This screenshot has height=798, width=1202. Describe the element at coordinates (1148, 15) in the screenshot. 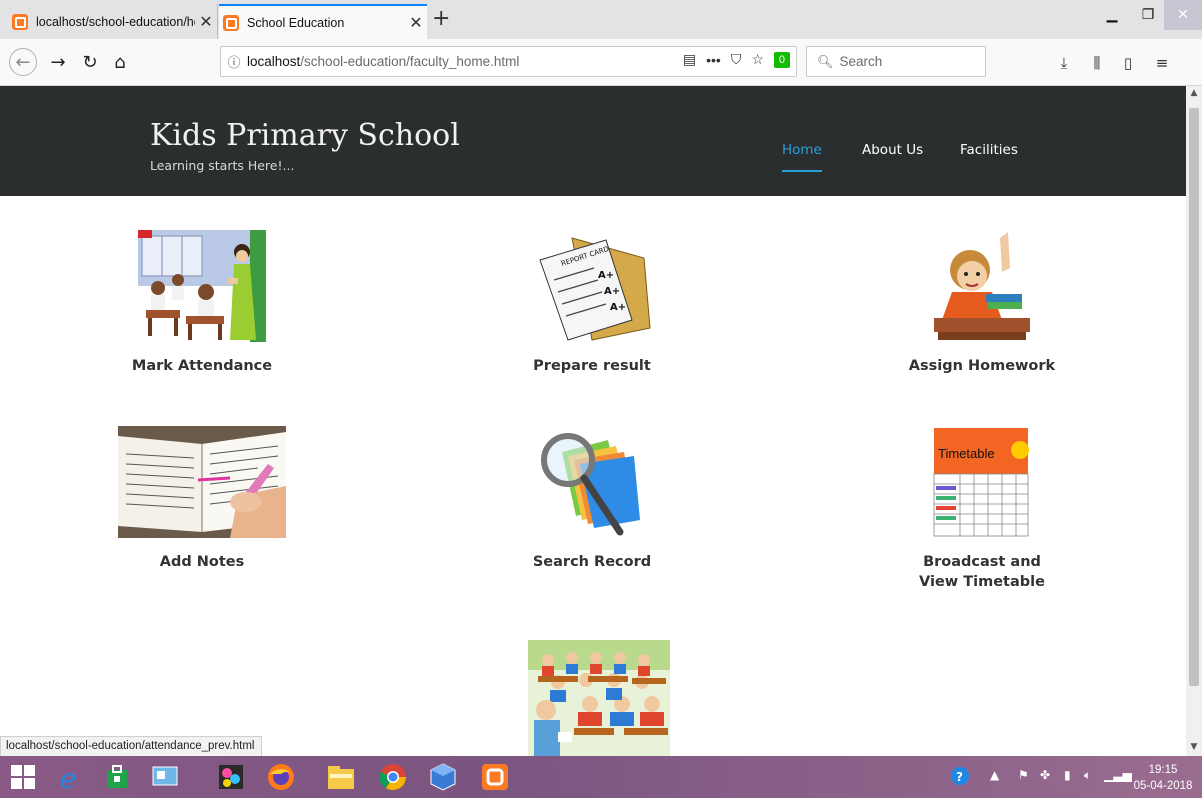

I see `restore-window-icon: ❐` at that location.